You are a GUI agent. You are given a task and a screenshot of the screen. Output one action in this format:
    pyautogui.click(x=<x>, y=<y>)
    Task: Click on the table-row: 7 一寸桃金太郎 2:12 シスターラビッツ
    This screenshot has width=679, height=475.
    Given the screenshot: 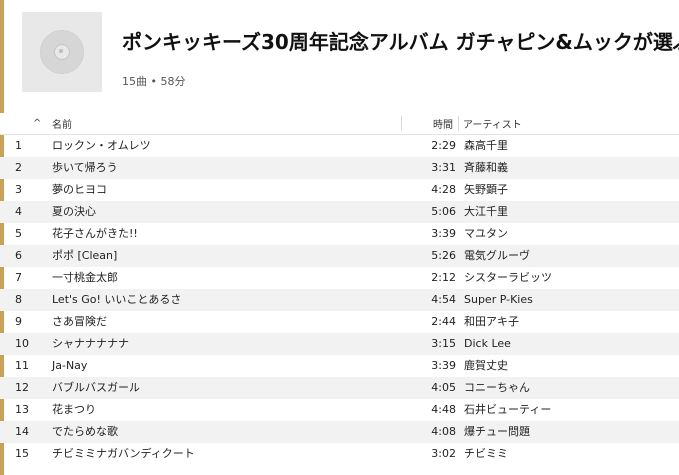 What is the action you would take?
    pyautogui.click(x=339, y=278)
    